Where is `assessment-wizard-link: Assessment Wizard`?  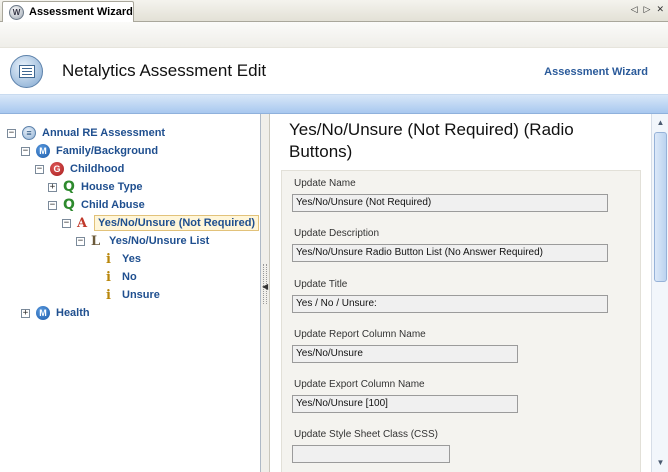 assessment-wizard-link: Assessment Wizard is located at coordinates (596, 72).